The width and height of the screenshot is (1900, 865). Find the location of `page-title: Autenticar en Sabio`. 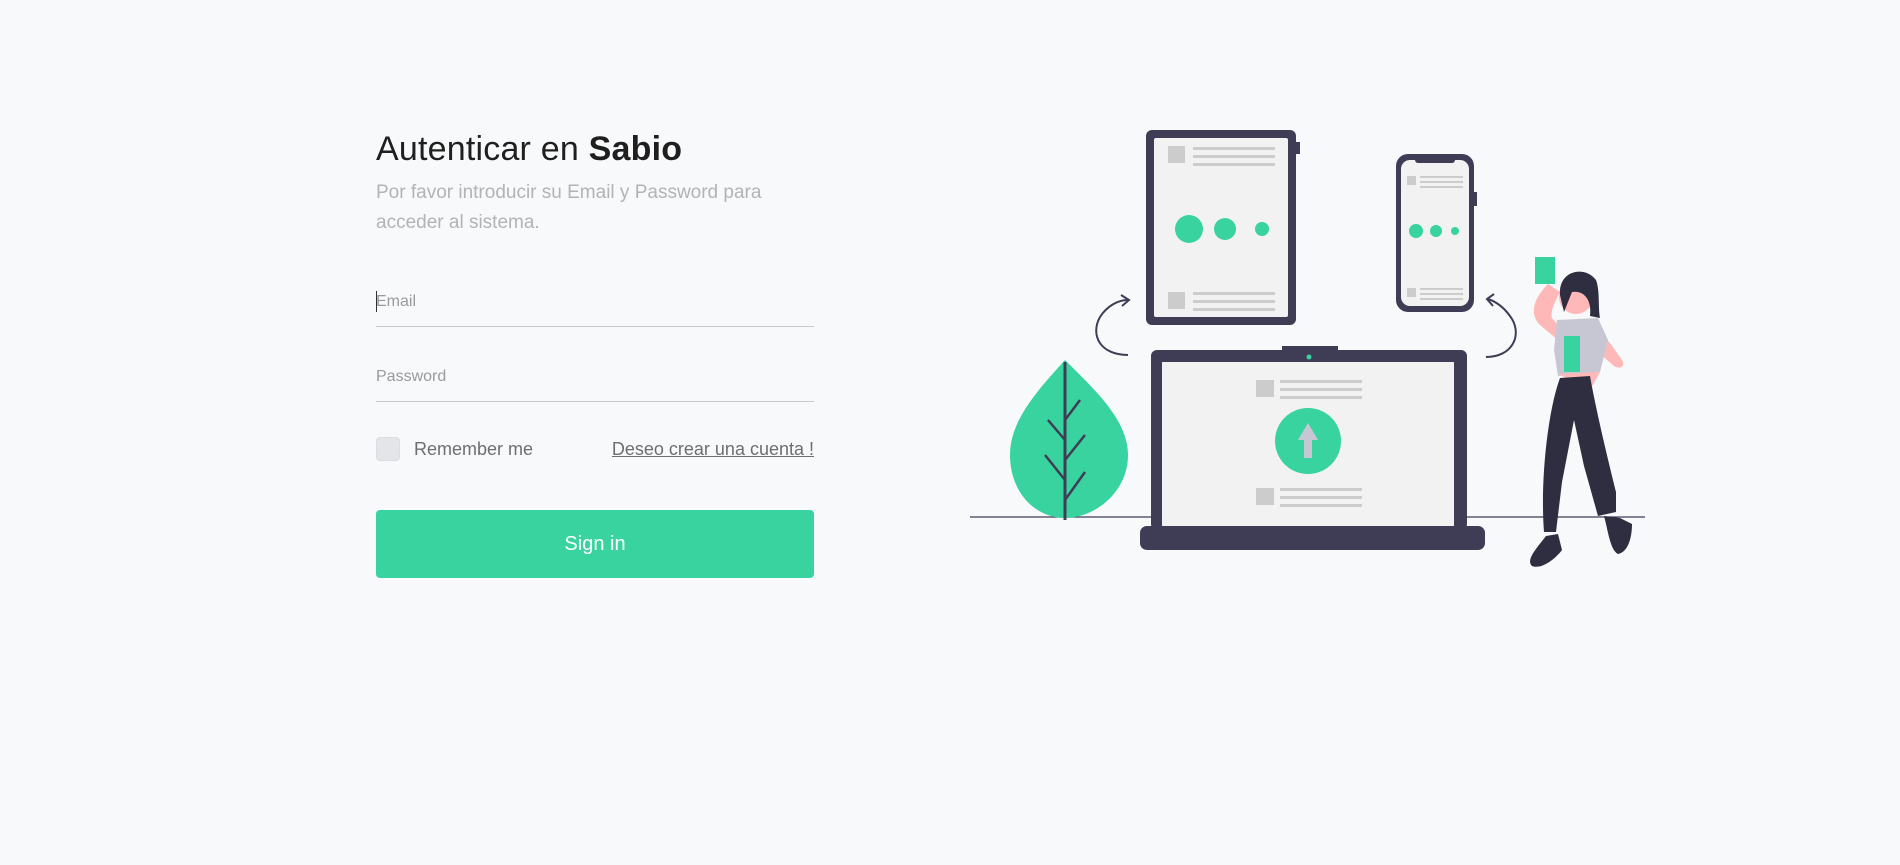

page-title: Autenticar en Sabio is located at coordinates (595, 149).